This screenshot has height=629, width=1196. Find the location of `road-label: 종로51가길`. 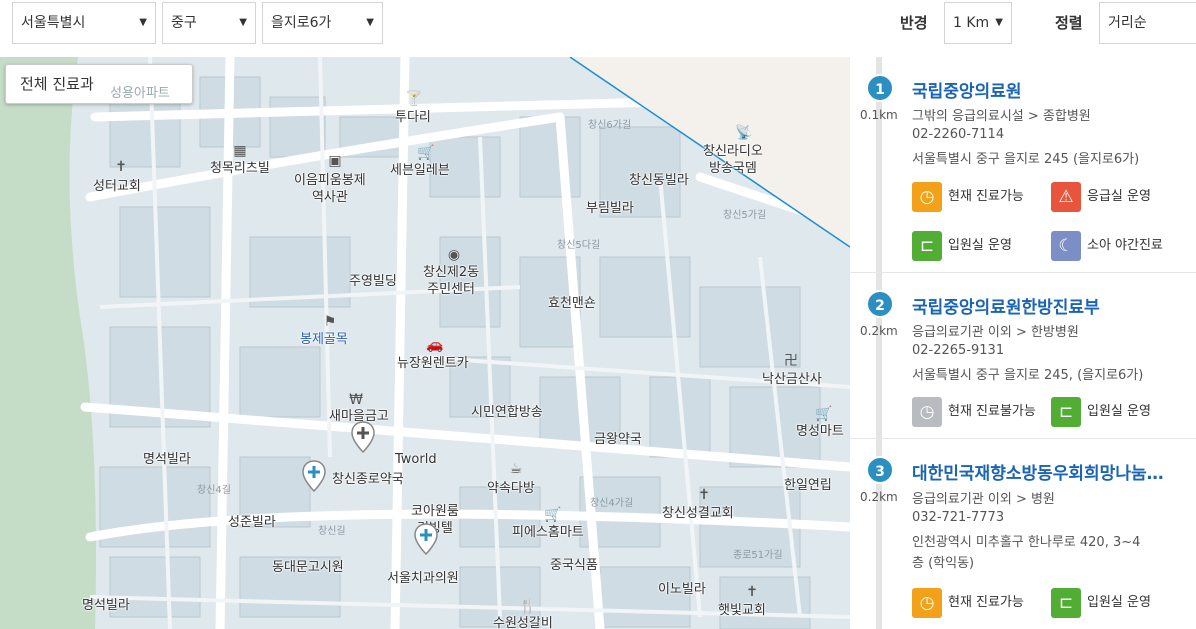

road-label: 종로51가길 is located at coordinates (758, 555).